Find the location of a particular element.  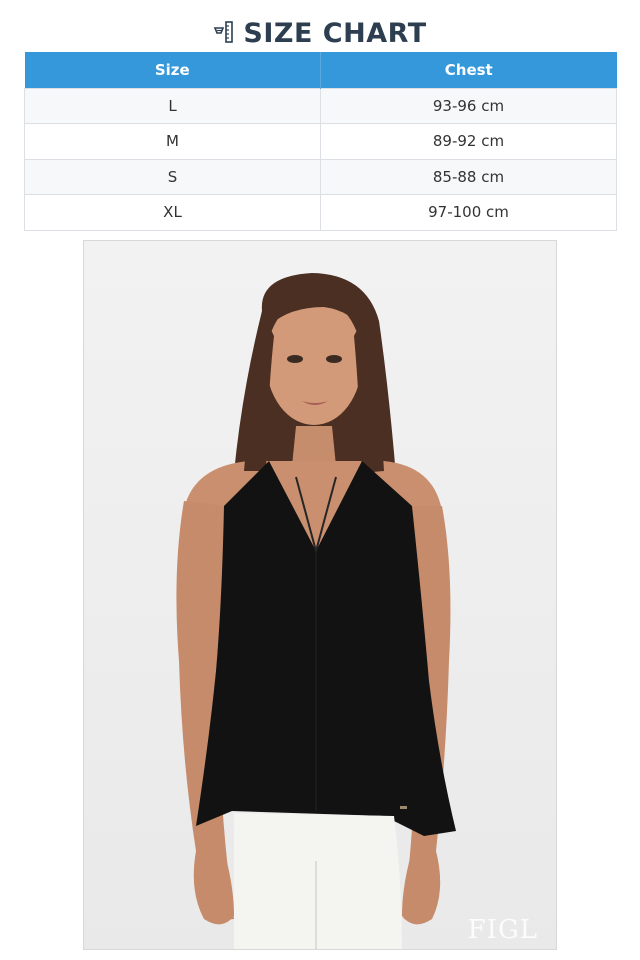

size-chart-header: SIZE CHART is located at coordinates (320, 33).